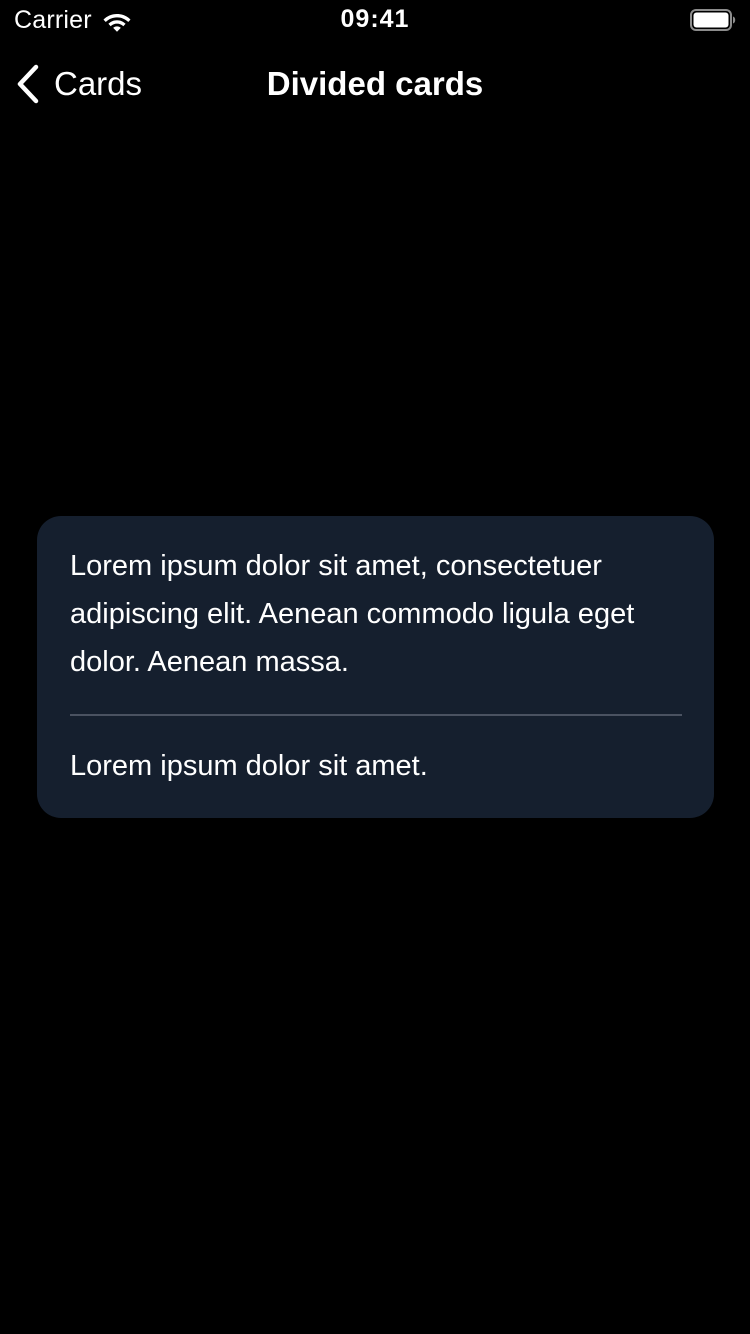 The image size is (750, 1334). Describe the element at coordinates (249, 766) in the screenshot. I see `card-footer-text: Lorem ipsum dolor sit amet.` at that location.